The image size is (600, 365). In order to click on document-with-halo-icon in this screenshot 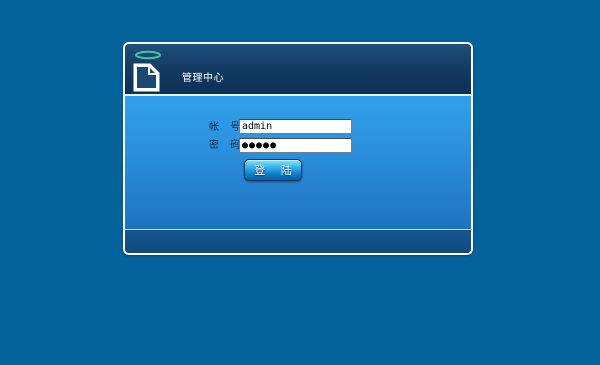, I will do `click(147, 71)`.